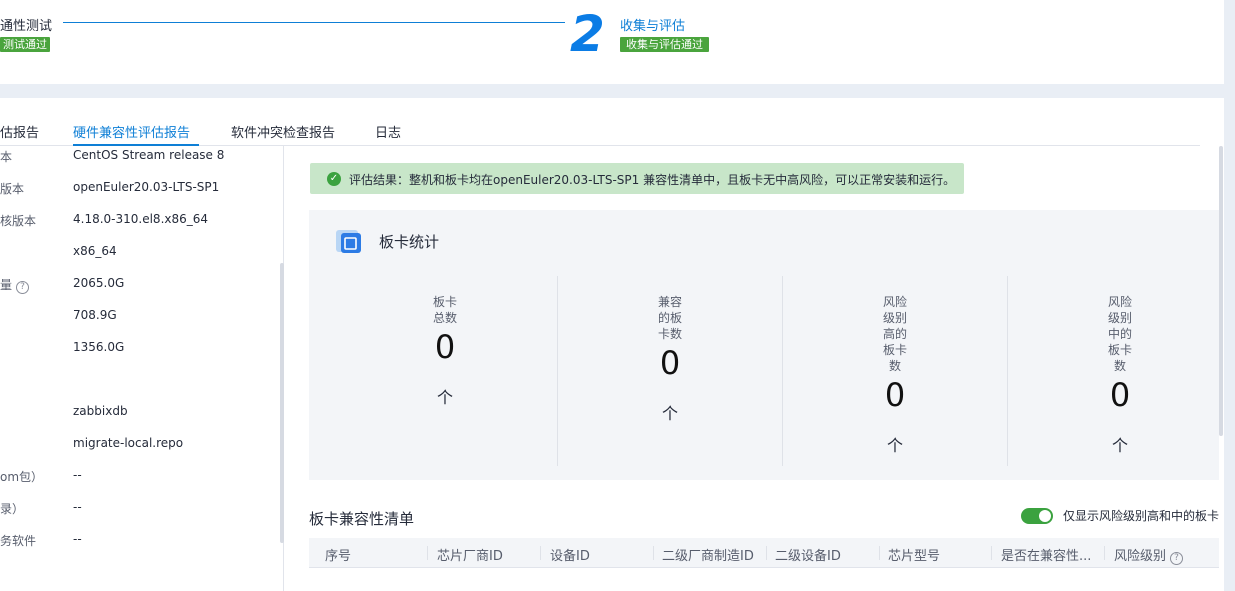 The image size is (1235, 591). I want to click on info-row: migrate-local.repo, so click(140, 446).